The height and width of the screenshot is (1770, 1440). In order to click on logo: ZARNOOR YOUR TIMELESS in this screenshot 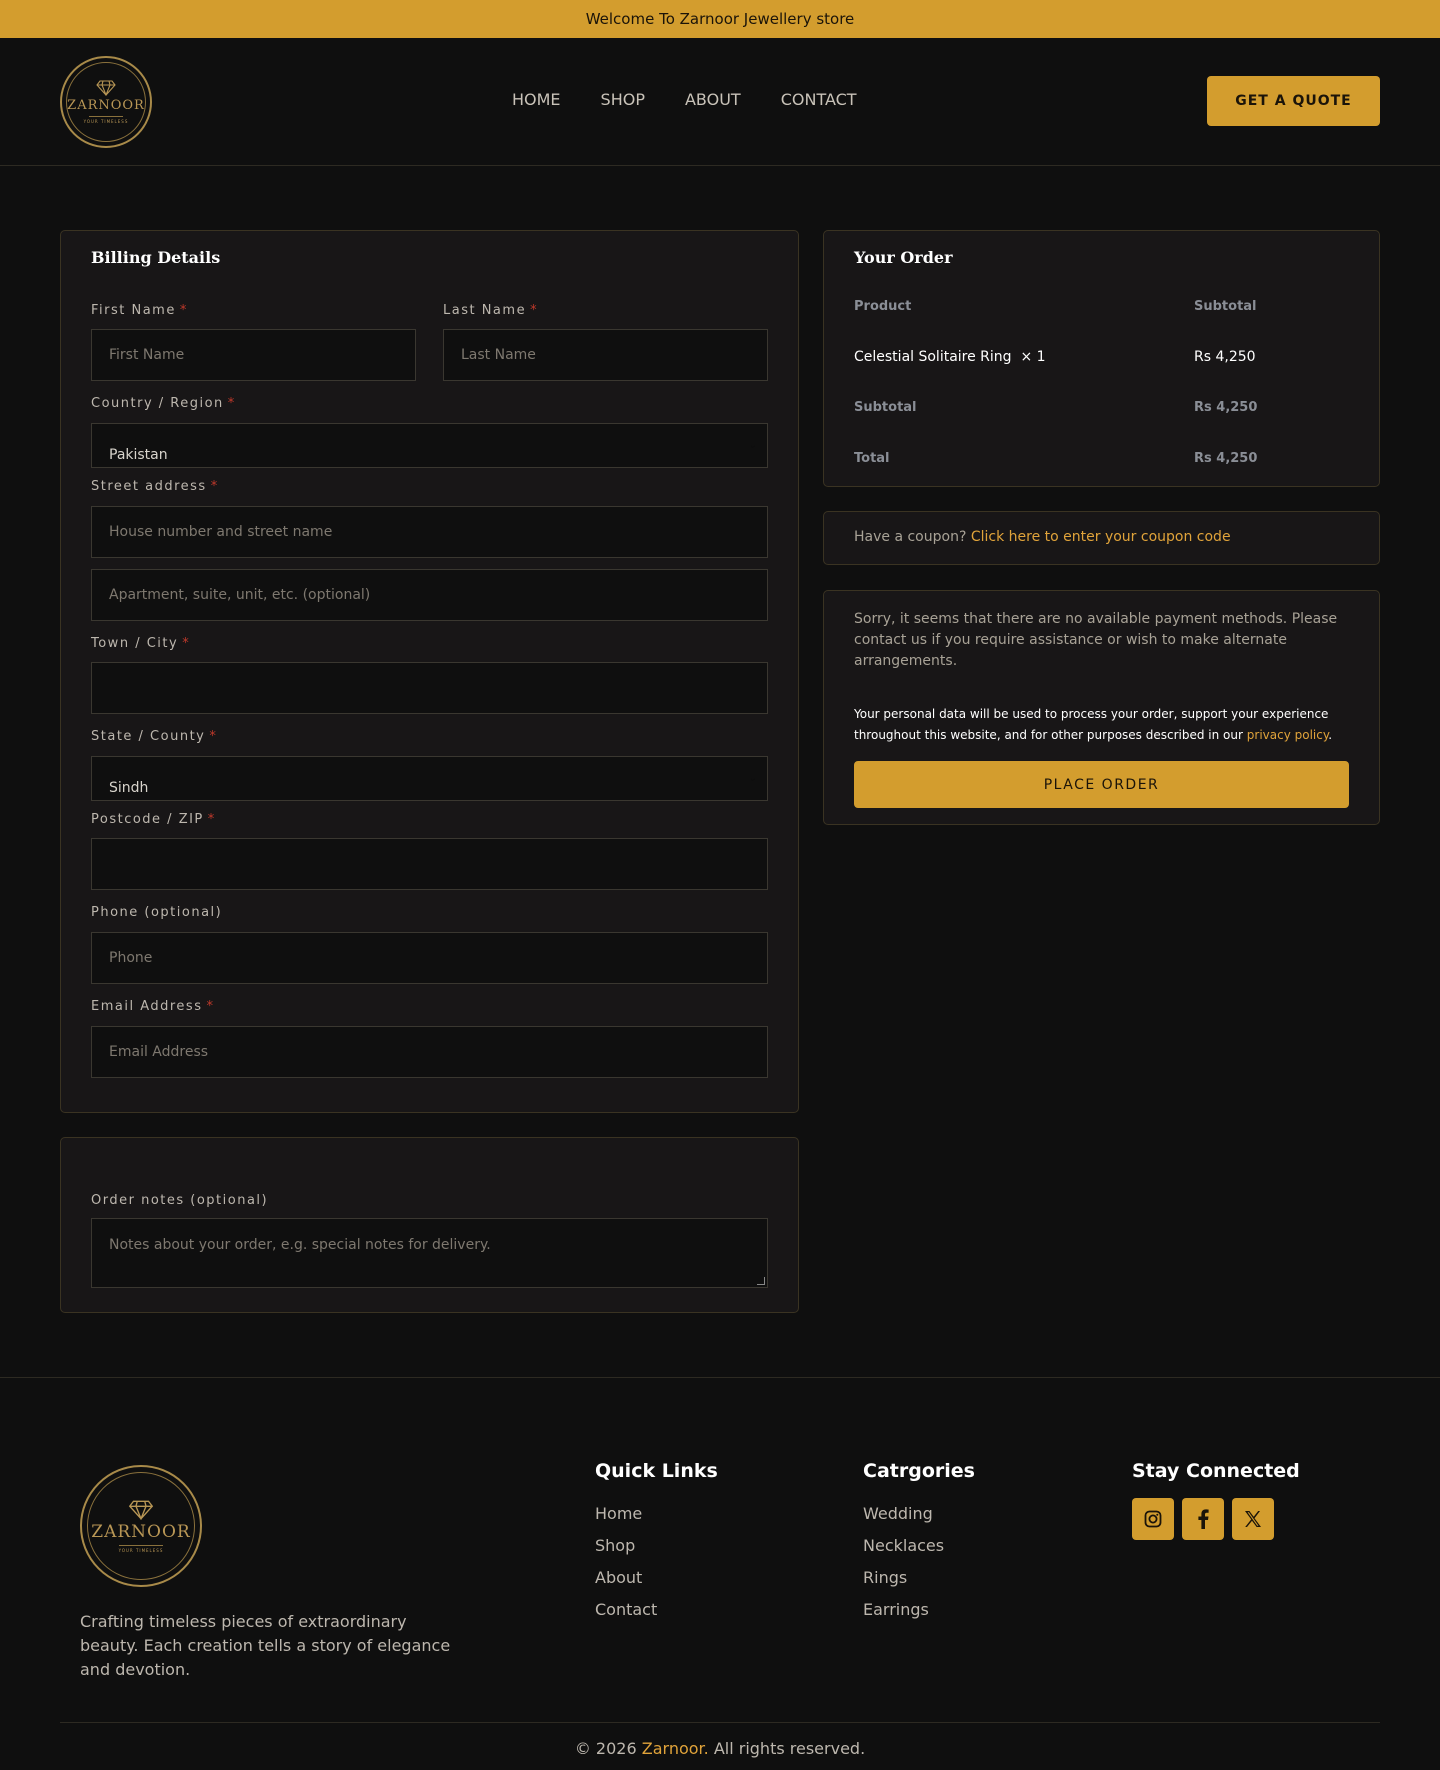, I will do `click(106, 102)`.